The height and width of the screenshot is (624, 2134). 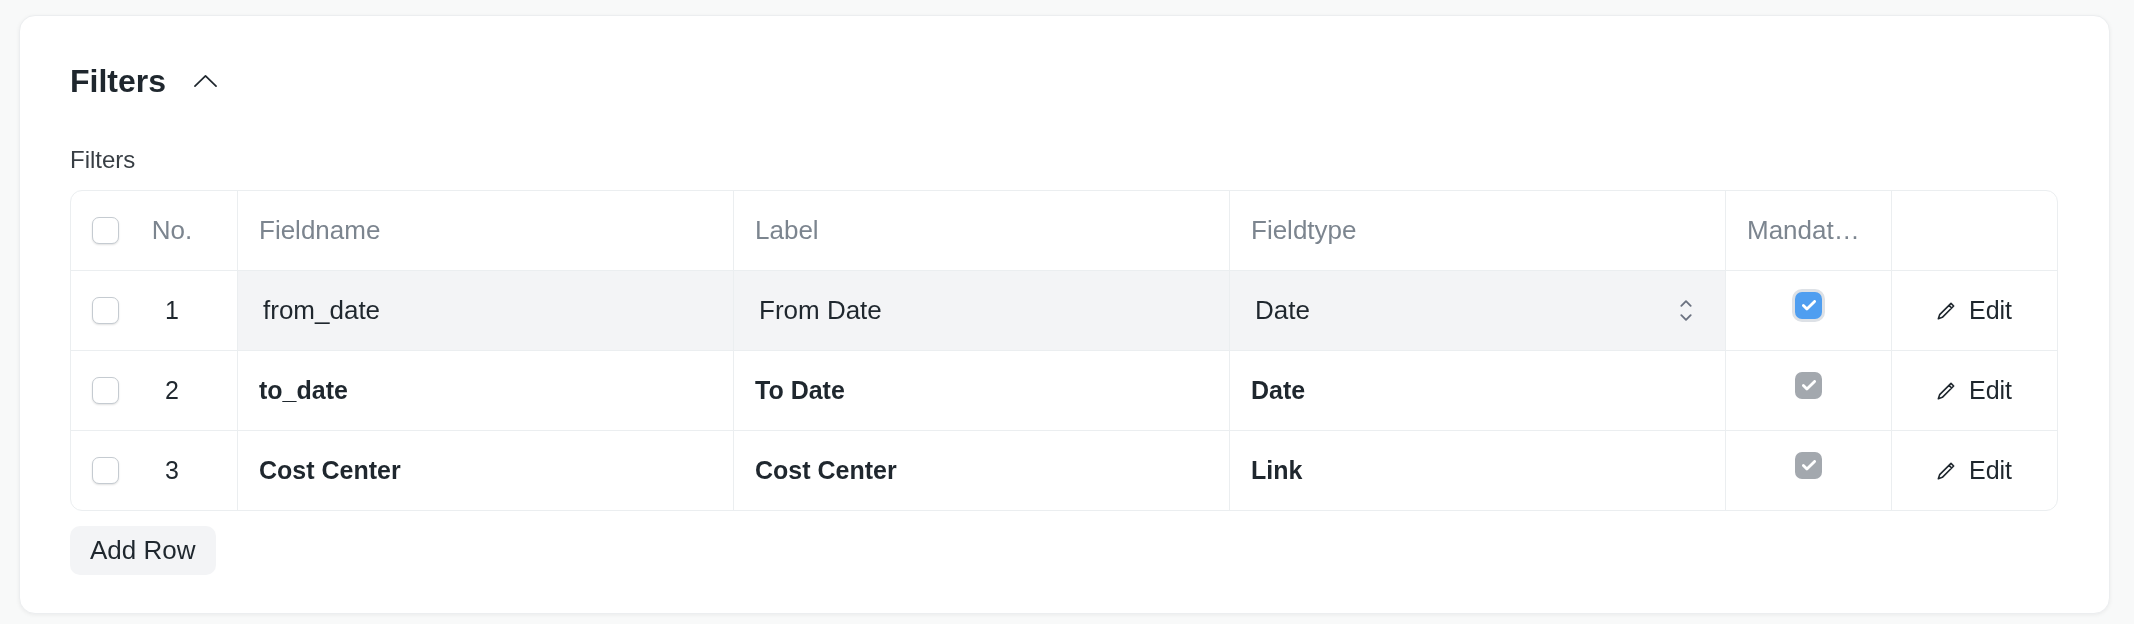 What do you see at coordinates (143, 550) in the screenshot?
I see `add-row-button: Add Row` at bounding box center [143, 550].